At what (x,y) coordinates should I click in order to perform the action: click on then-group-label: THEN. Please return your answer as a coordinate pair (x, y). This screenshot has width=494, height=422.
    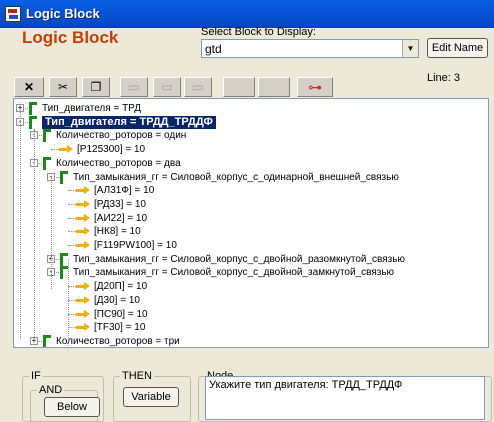
    Looking at the image, I should click on (137, 376).